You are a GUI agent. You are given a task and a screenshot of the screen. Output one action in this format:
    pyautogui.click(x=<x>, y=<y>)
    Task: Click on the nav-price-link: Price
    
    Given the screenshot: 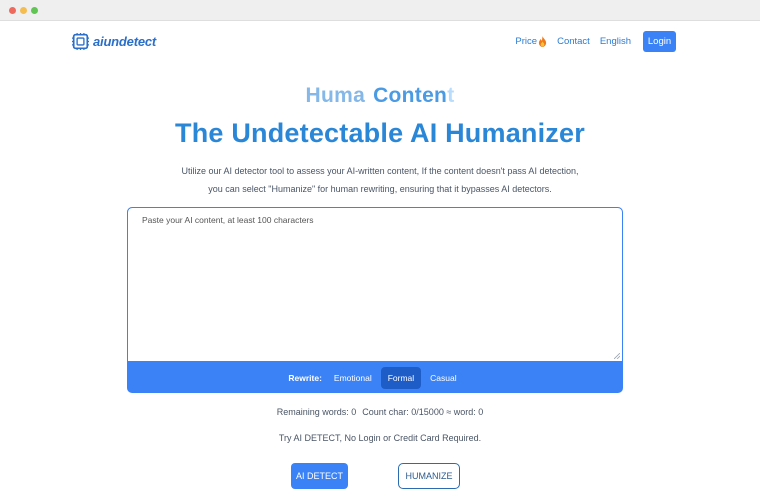 What is the action you would take?
    pyautogui.click(x=531, y=41)
    